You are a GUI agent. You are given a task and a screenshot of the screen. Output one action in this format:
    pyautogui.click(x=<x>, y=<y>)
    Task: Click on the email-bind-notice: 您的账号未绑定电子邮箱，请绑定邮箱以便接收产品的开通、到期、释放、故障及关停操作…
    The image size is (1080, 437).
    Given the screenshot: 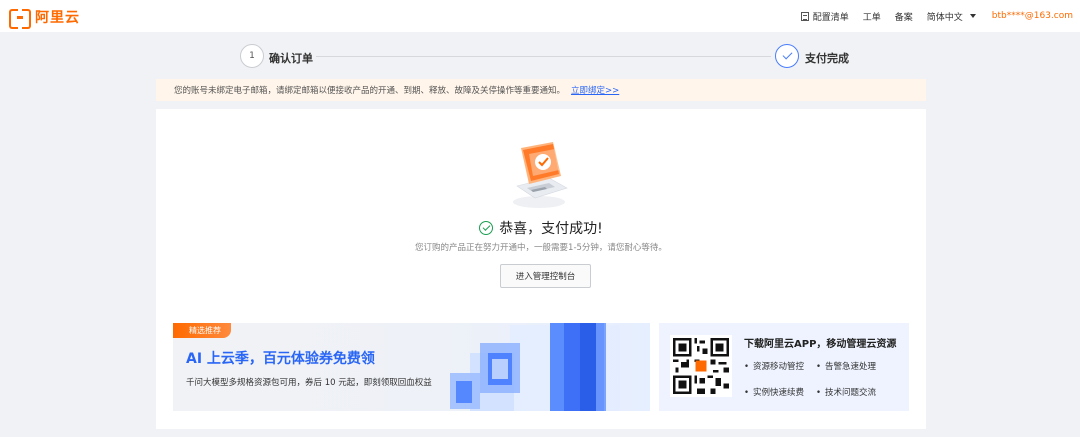 What is the action you would take?
    pyautogui.click(x=541, y=90)
    